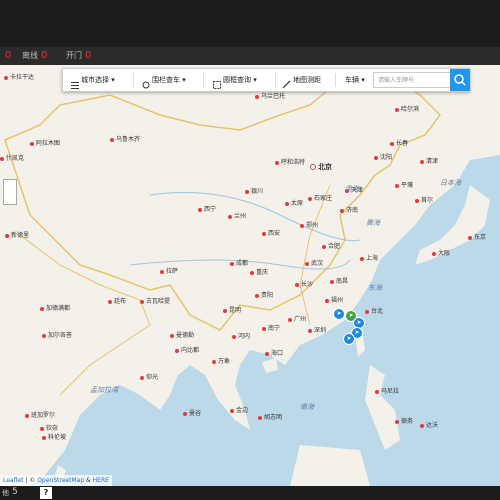  I want to click on sea-label: 渤海, so click(352, 189).